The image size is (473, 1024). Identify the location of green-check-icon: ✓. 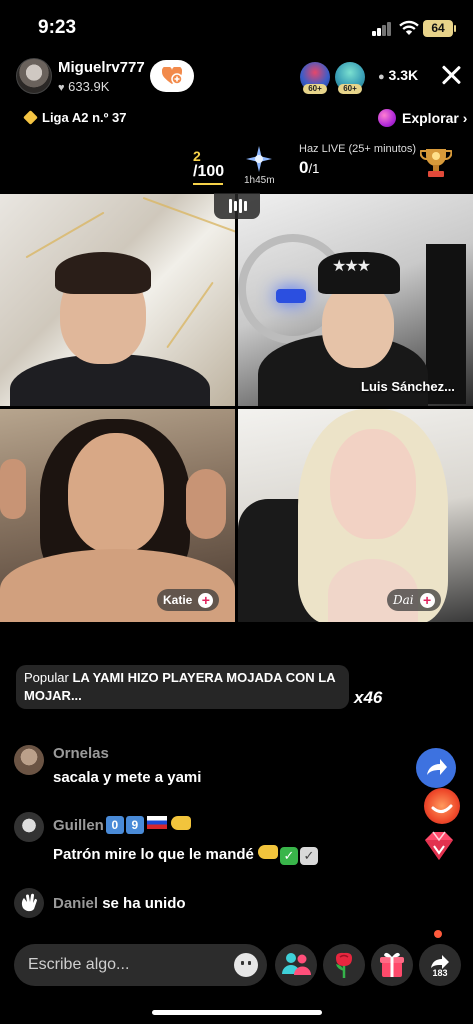
(288, 856).